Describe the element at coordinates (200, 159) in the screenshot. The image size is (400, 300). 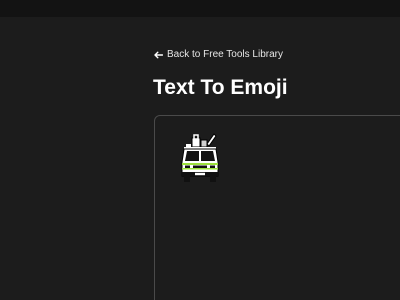
I see `van-with-luggage-icon` at that location.